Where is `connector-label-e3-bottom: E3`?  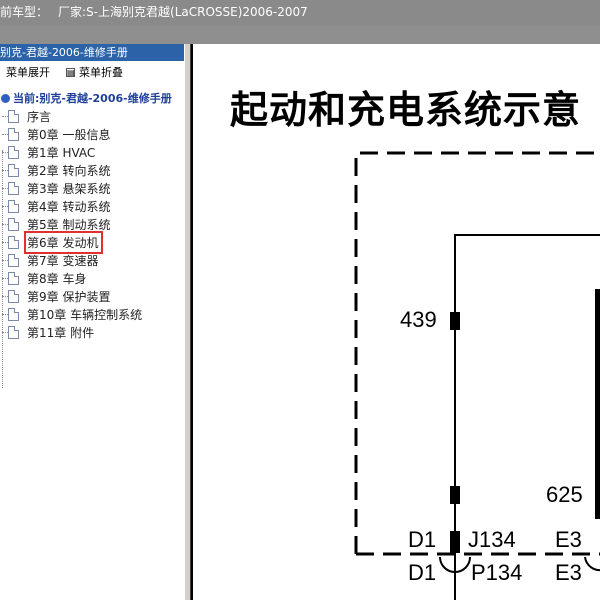
connector-label-e3-bottom: E3 is located at coordinates (568, 572).